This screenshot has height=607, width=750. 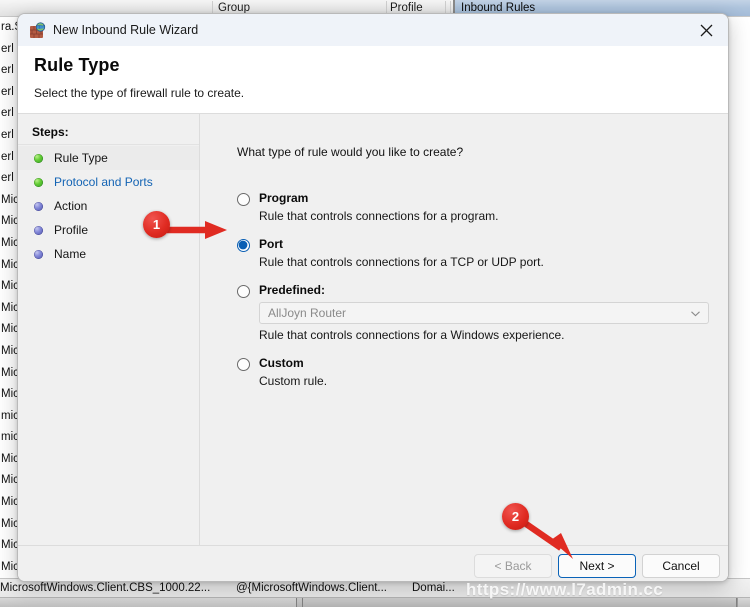 I want to click on option-port-label: Port, so click(x=271, y=244).